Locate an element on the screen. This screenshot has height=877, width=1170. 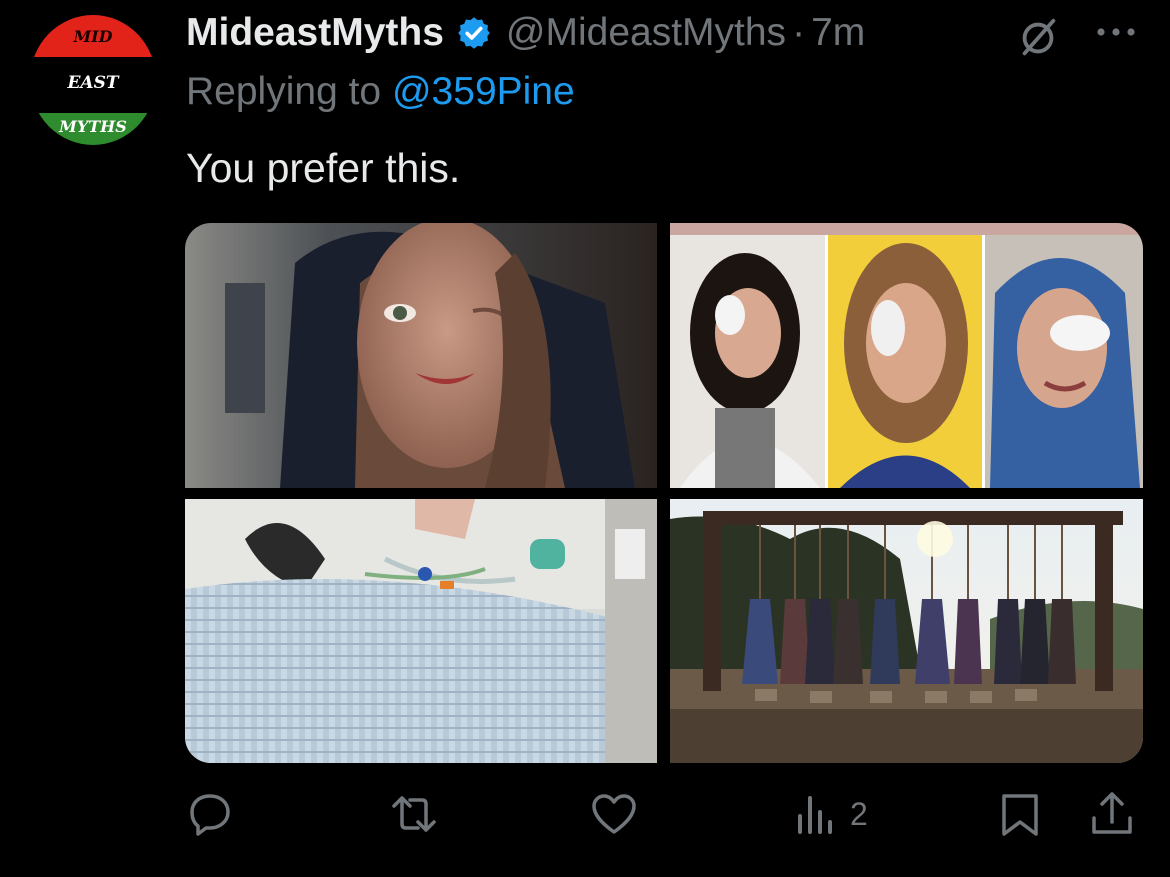
timestamp: 7m is located at coordinates (838, 33).